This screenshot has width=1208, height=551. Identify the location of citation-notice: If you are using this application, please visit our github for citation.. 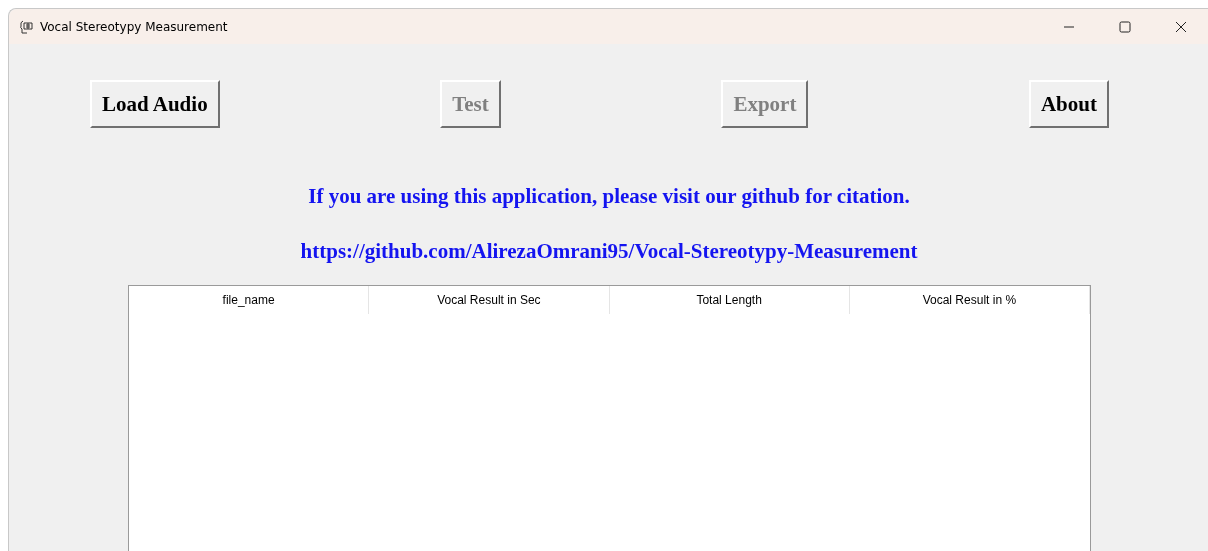
(609, 196).